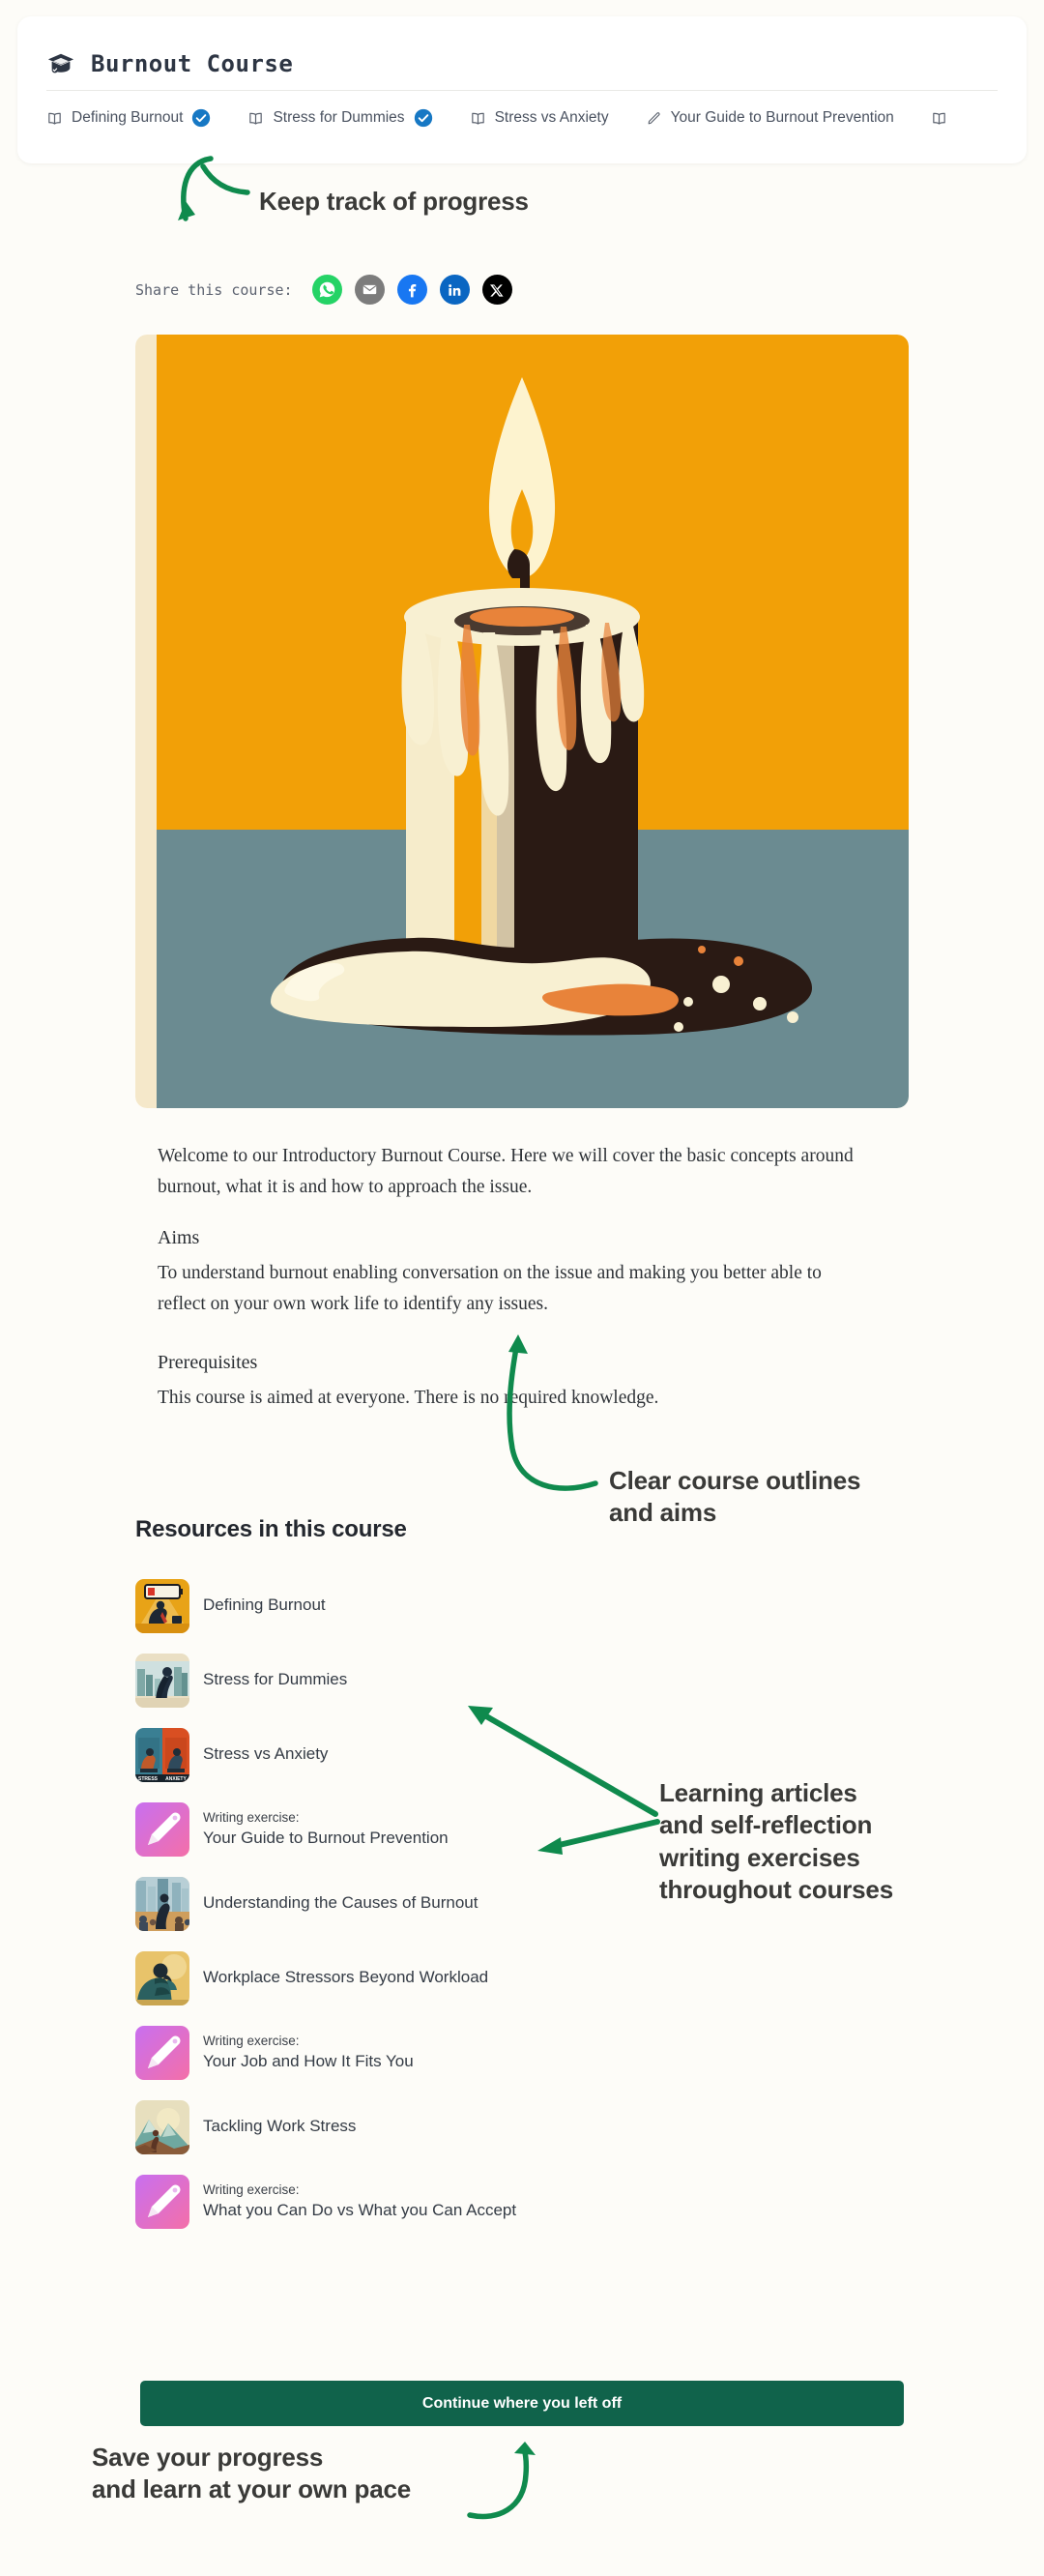 Image resolution: width=1044 pixels, height=2576 pixels. I want to click on envelope-icon, so click(369, 289).